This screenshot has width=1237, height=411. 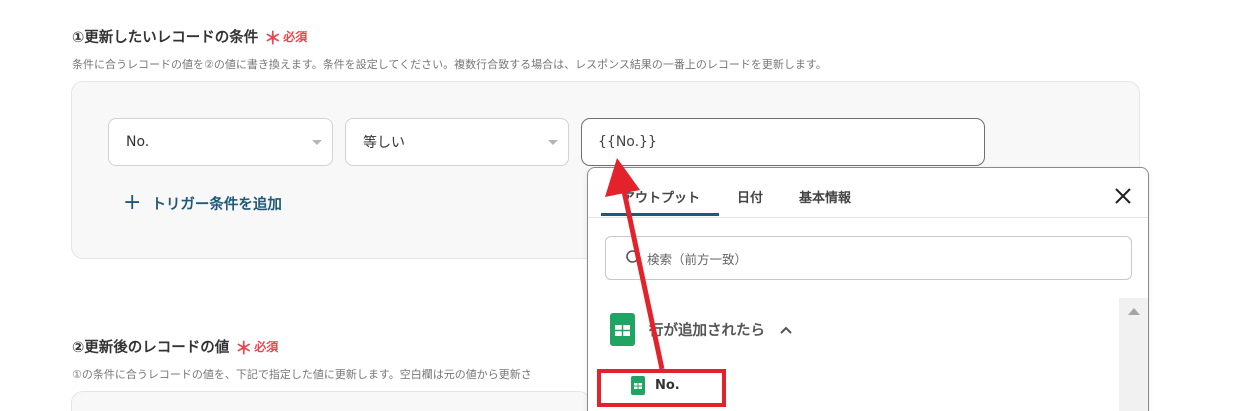 I want to click on values-panel, so click(x=331, y=401).